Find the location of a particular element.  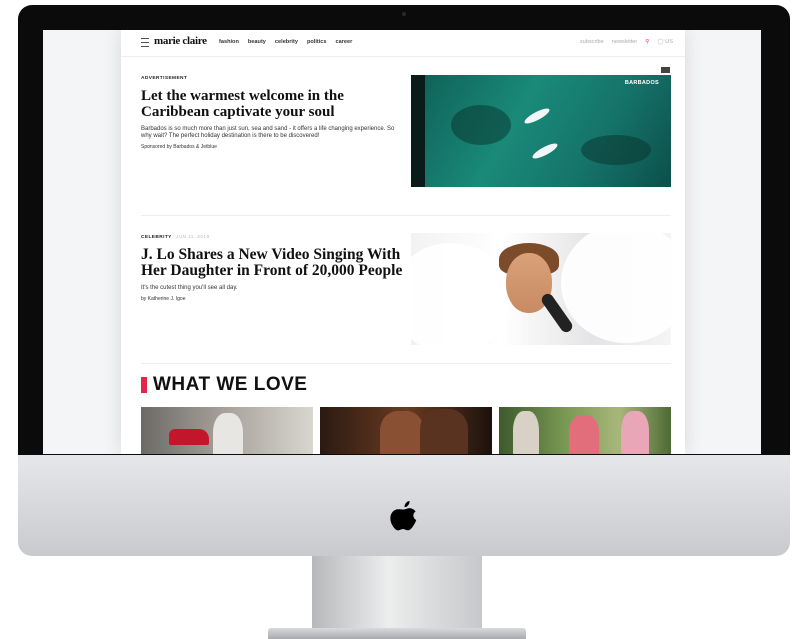

section-header: WHAT WE LOVE is located at coordinates (224, 385).